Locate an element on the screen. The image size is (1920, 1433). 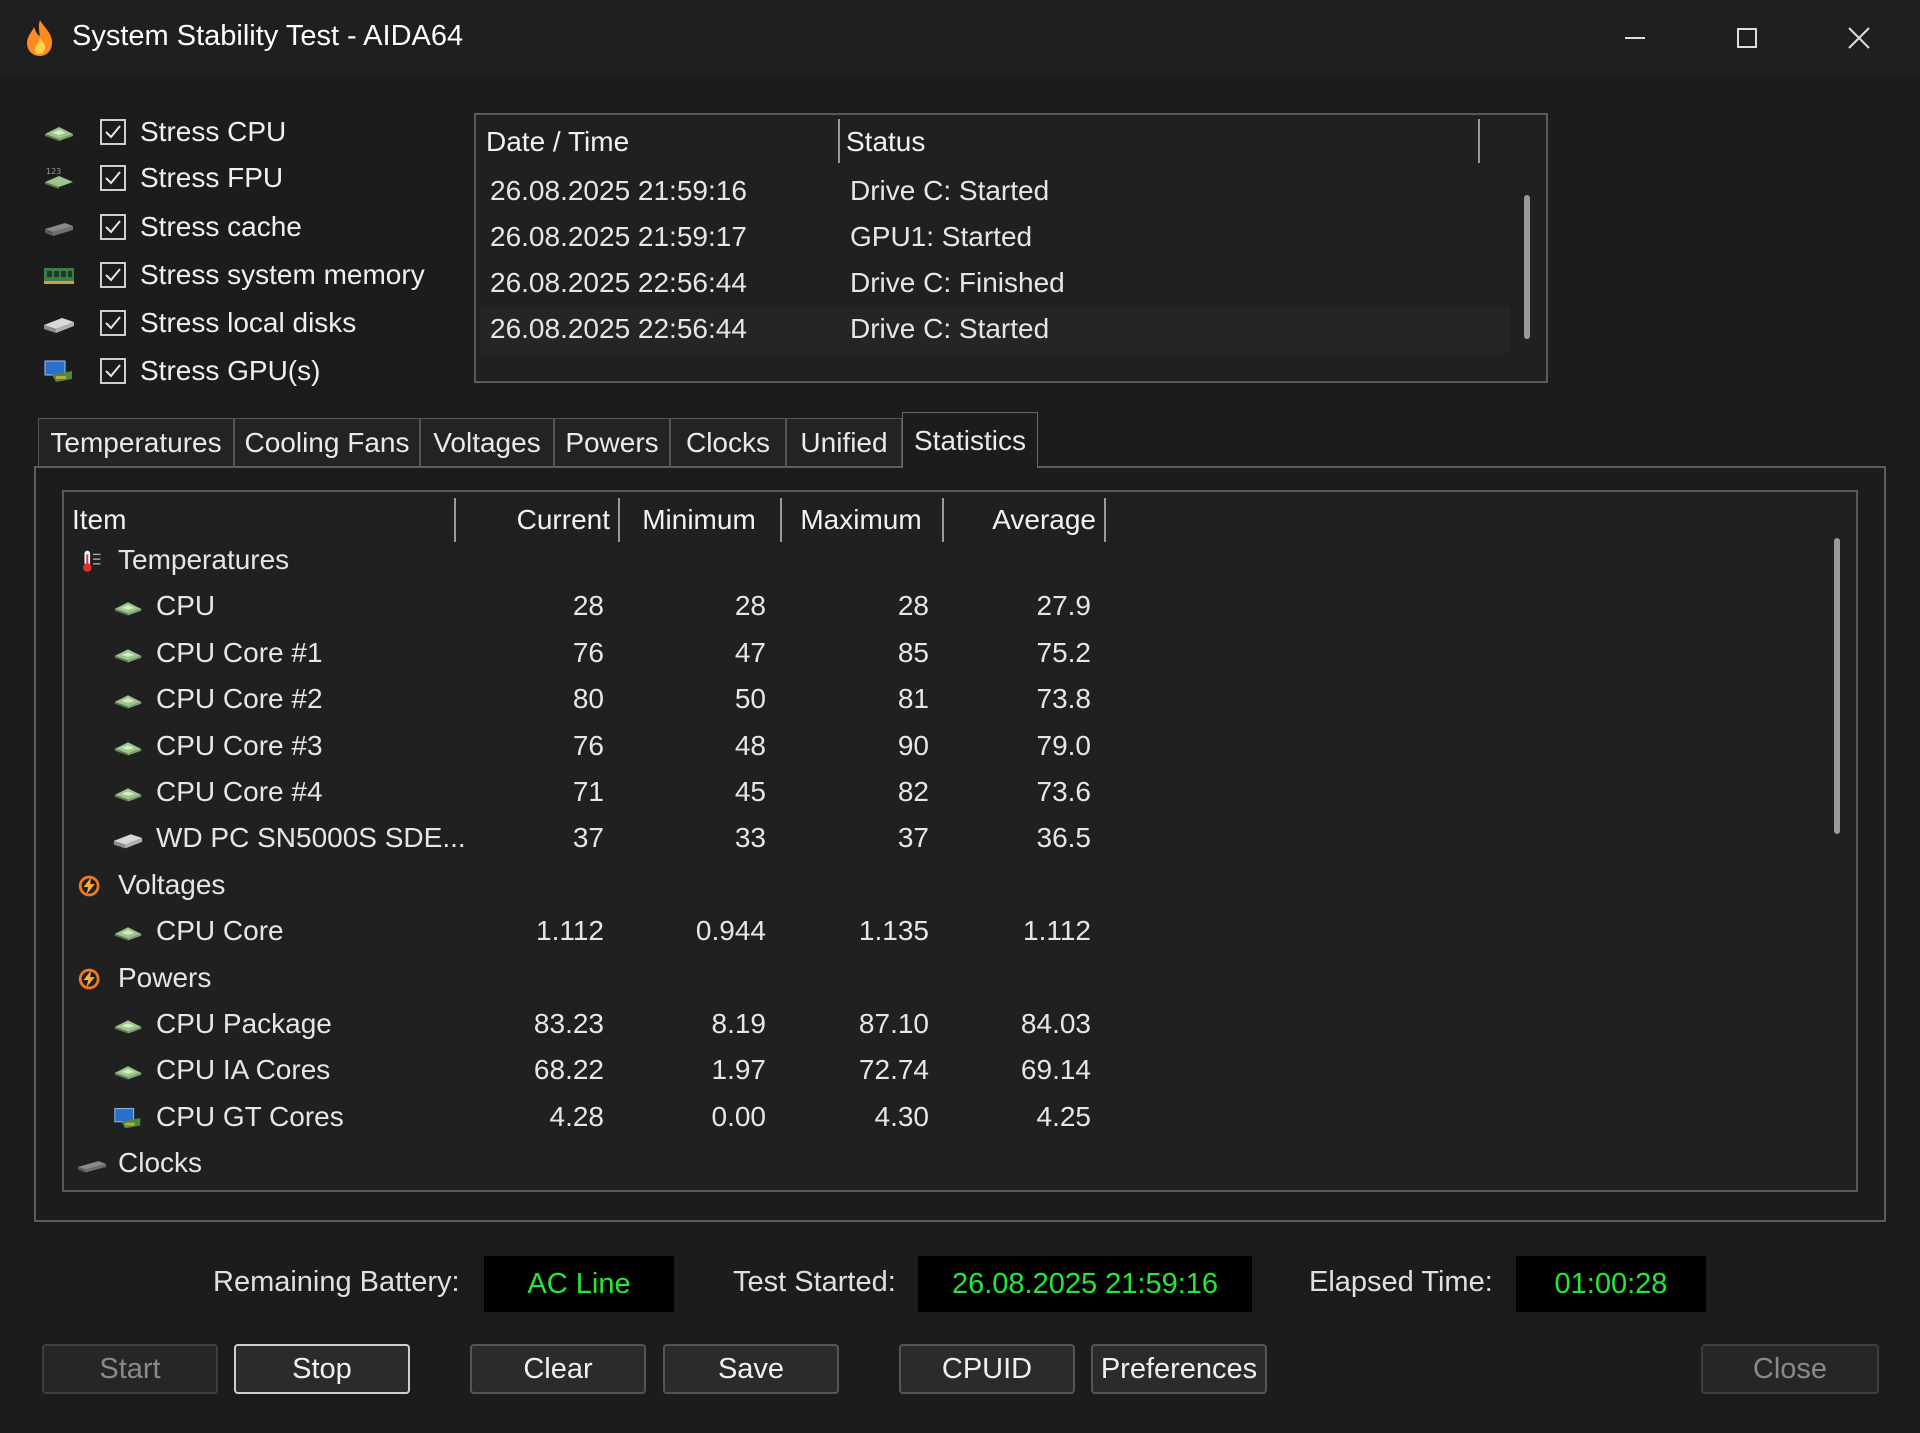
stats-current: 76 is located at coordinates (588, 745).